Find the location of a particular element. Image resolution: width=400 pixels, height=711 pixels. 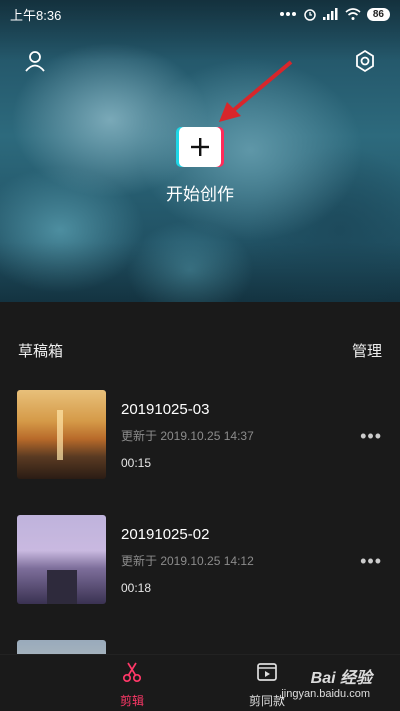

profile-icon is located at coordinates (35, 61).